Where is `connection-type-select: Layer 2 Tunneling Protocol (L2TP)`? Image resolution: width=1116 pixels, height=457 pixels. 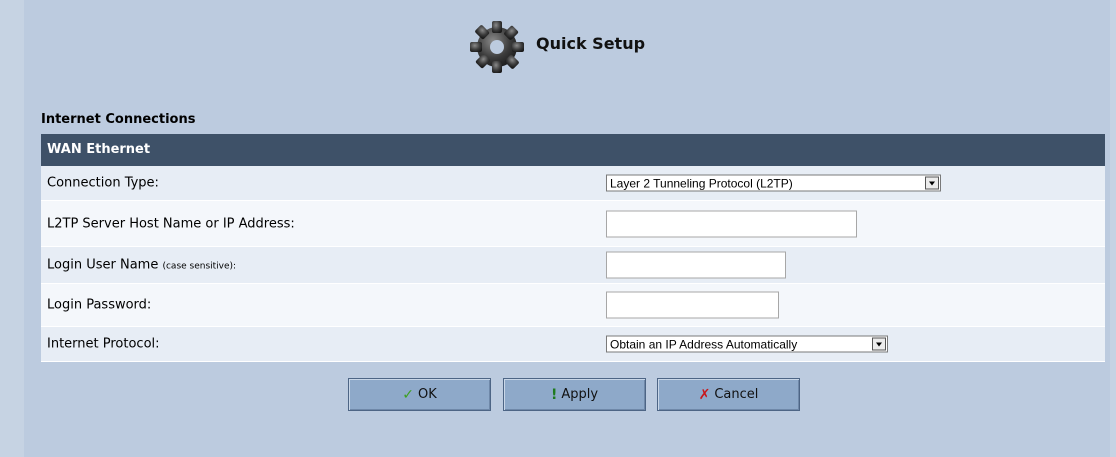
connection-type-select: Layer 2 Tunneling Protocol (L2TP) is located at coordinates (773, 183).